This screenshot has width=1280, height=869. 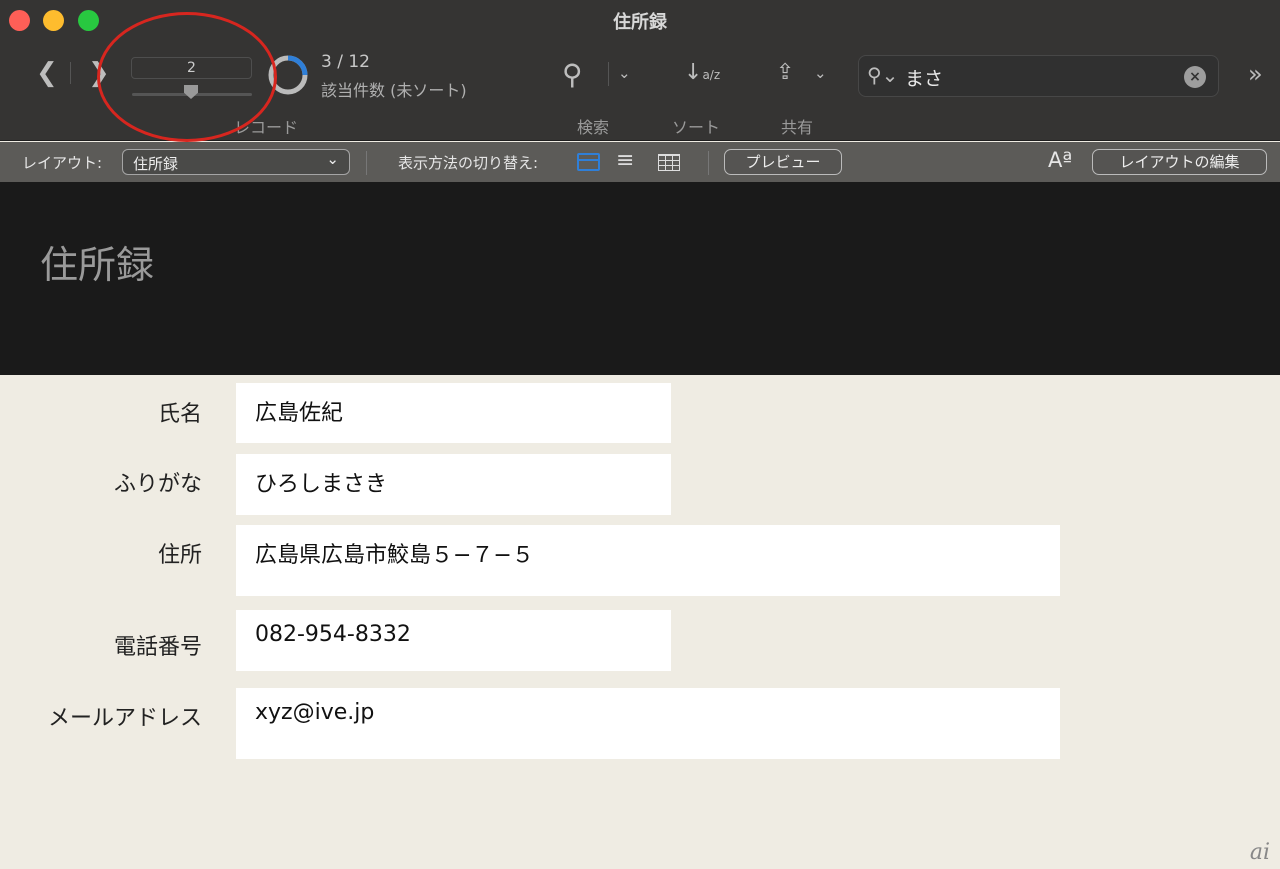 I want to click on email-field: xyz@ive.jp, so click(x=648, y=723).